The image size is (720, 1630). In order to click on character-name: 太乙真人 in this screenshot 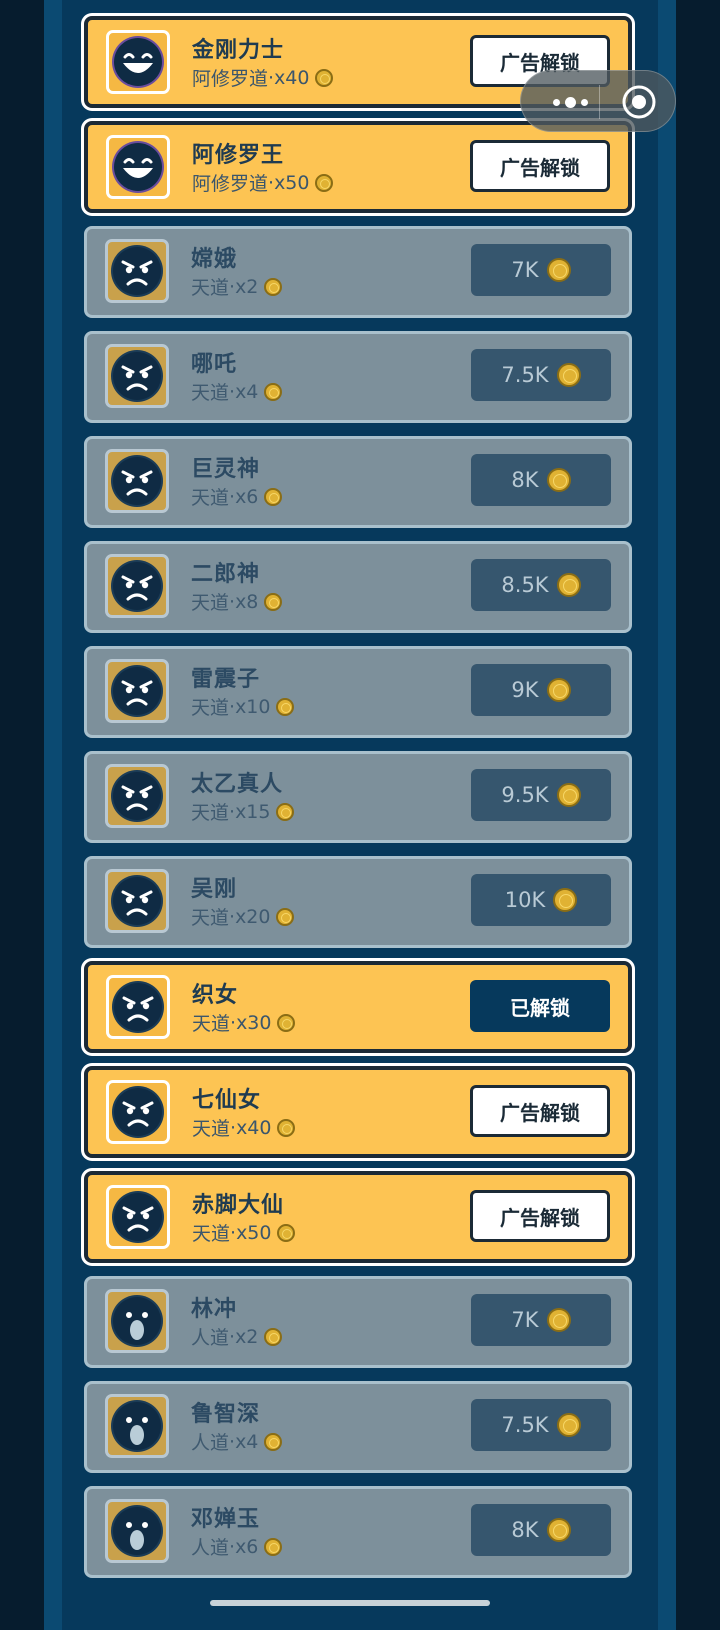, I will do `click(237, 784)`.